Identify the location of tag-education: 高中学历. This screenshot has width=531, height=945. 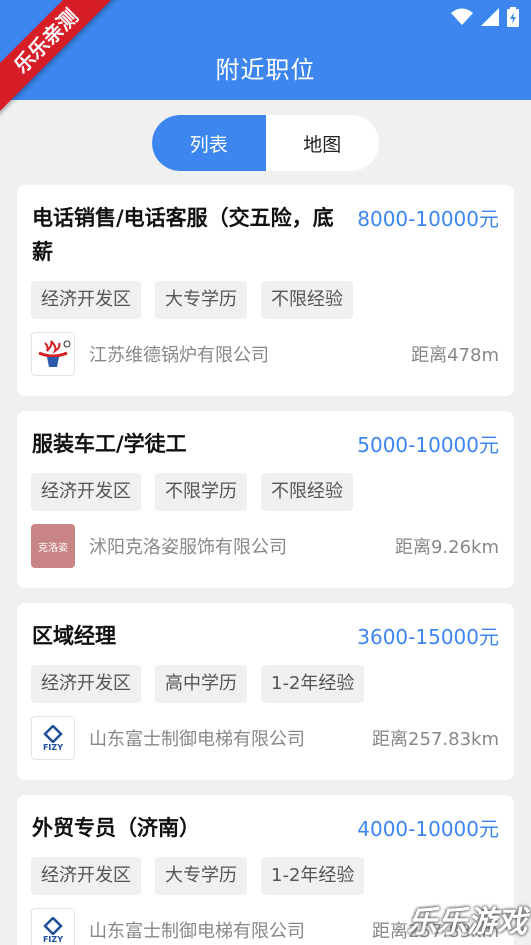
(201, 684).